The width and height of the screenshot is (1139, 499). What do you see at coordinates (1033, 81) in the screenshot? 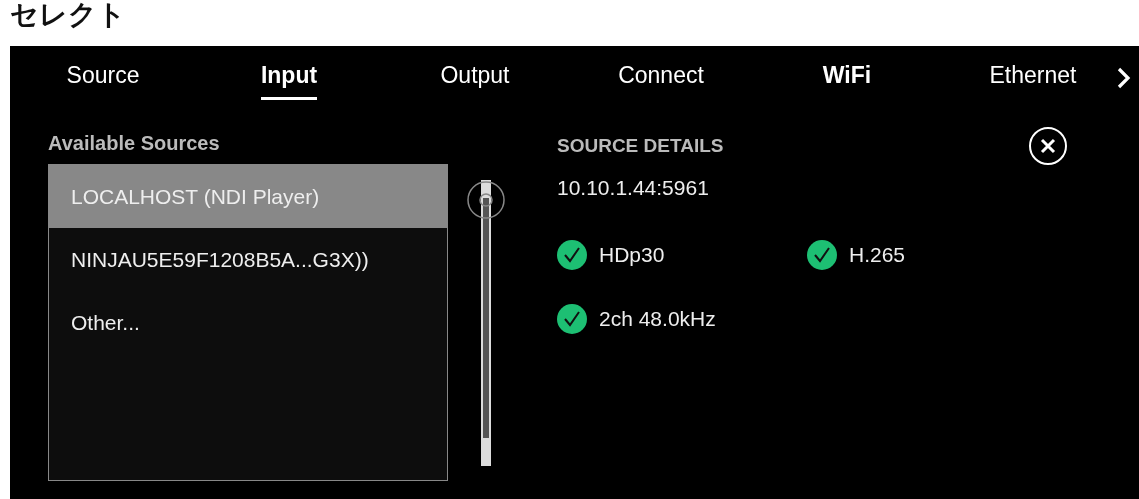
I see `tab: Ethernet` at bounding box center [1033, 81].